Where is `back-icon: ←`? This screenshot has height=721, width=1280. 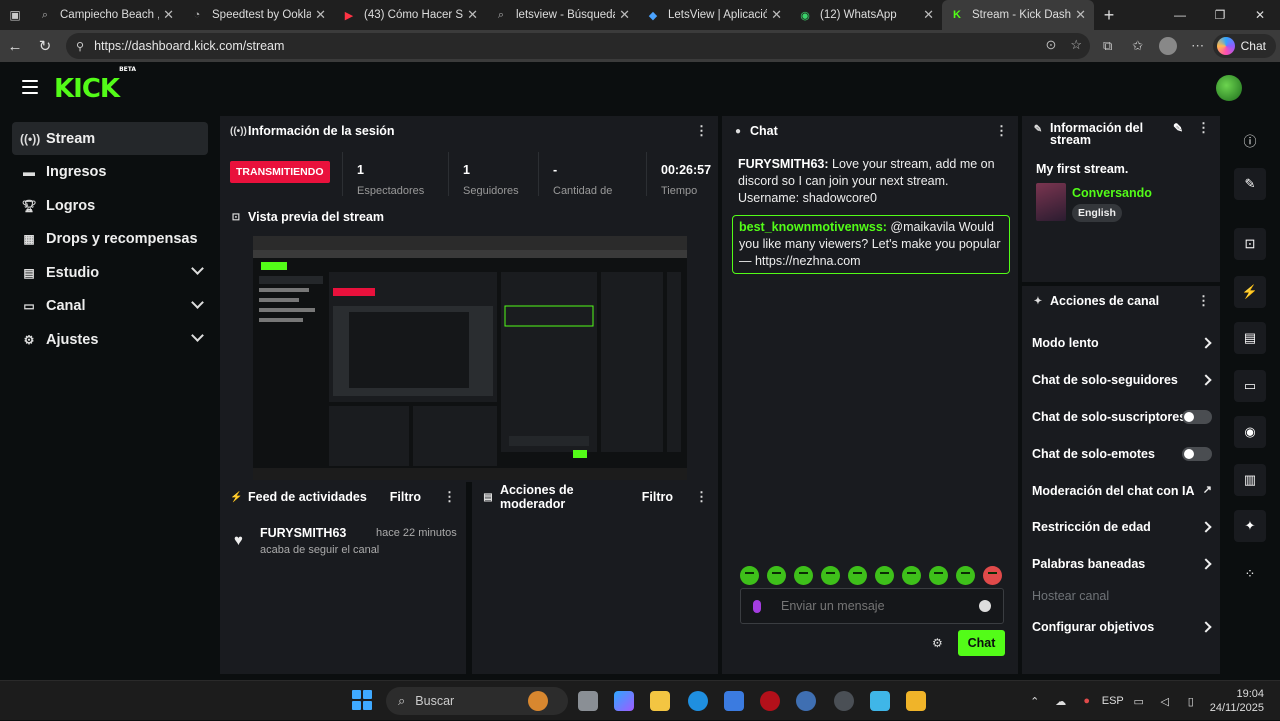
back-icon: ← is located at coordinates (15, 46).